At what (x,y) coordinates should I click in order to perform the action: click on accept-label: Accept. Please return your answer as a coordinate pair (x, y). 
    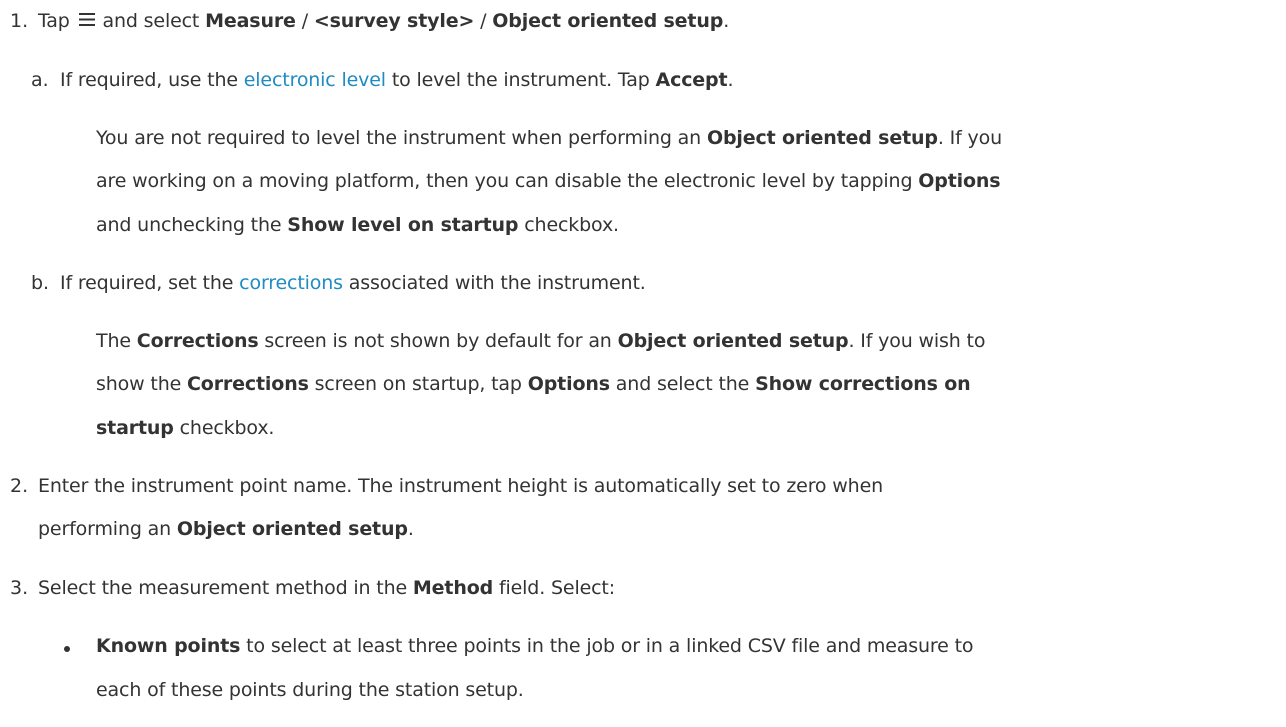
    Looking at the image, I should click on (691, 80).